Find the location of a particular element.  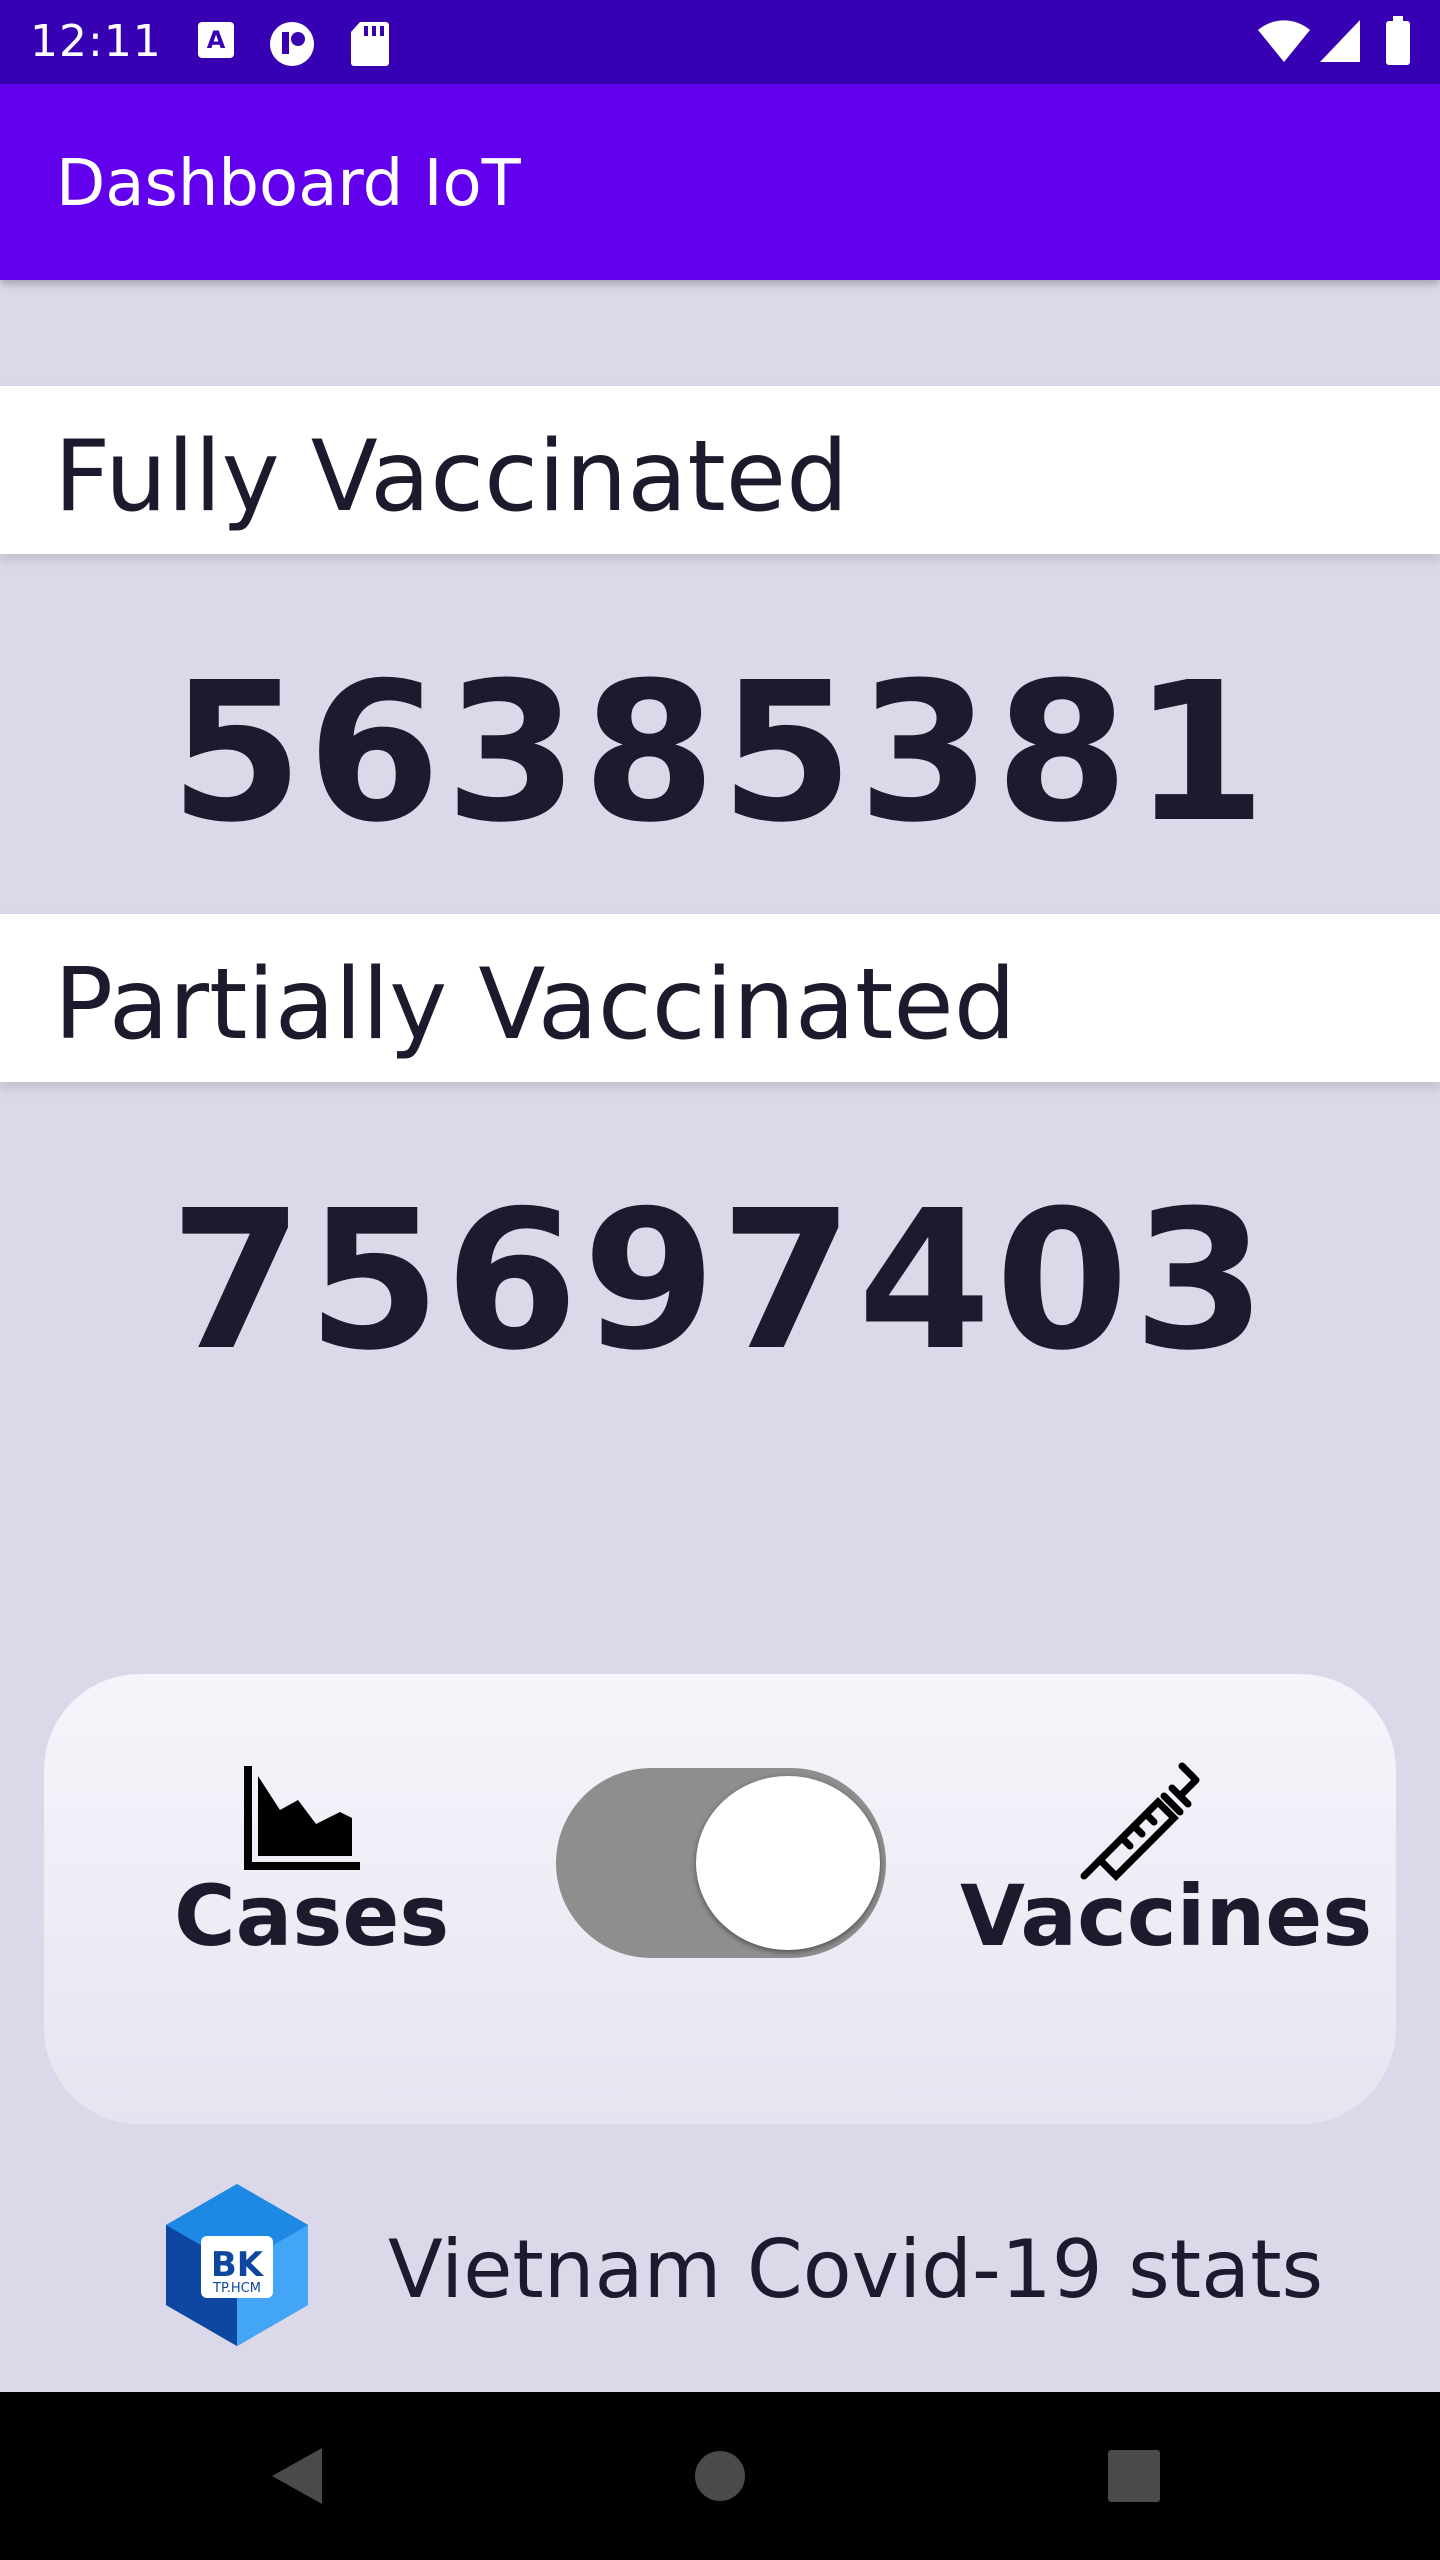

svg-text: A is located at coordinates (216, 40).